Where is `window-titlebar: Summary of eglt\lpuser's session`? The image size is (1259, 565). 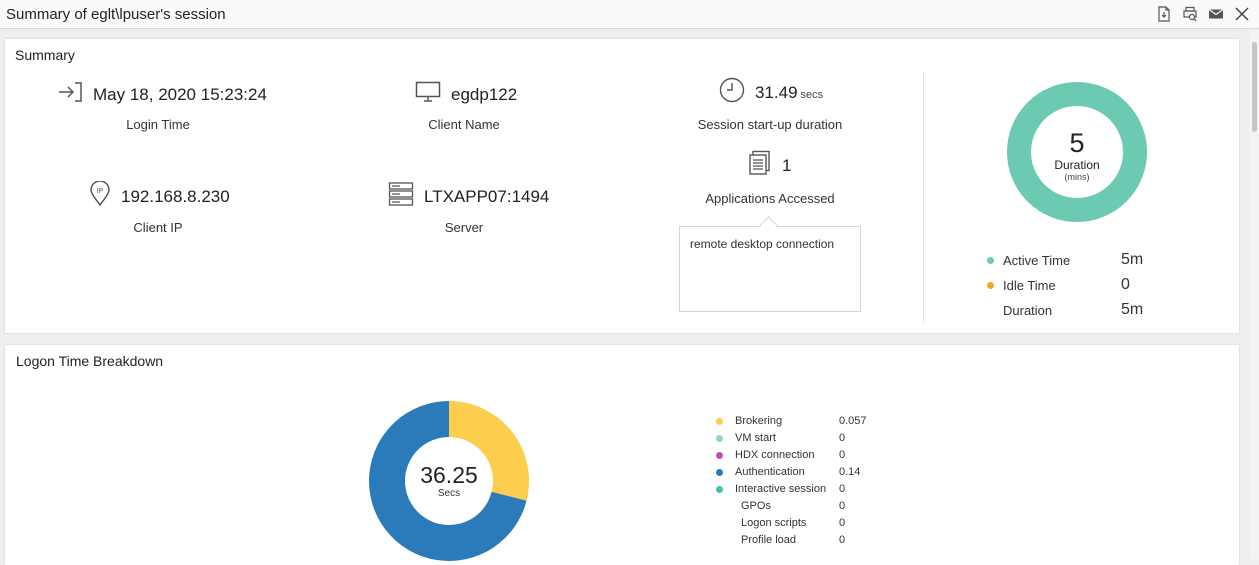 window-titlebar: Summary of eglt\lpuser's session is located at coordinates (629, 14).